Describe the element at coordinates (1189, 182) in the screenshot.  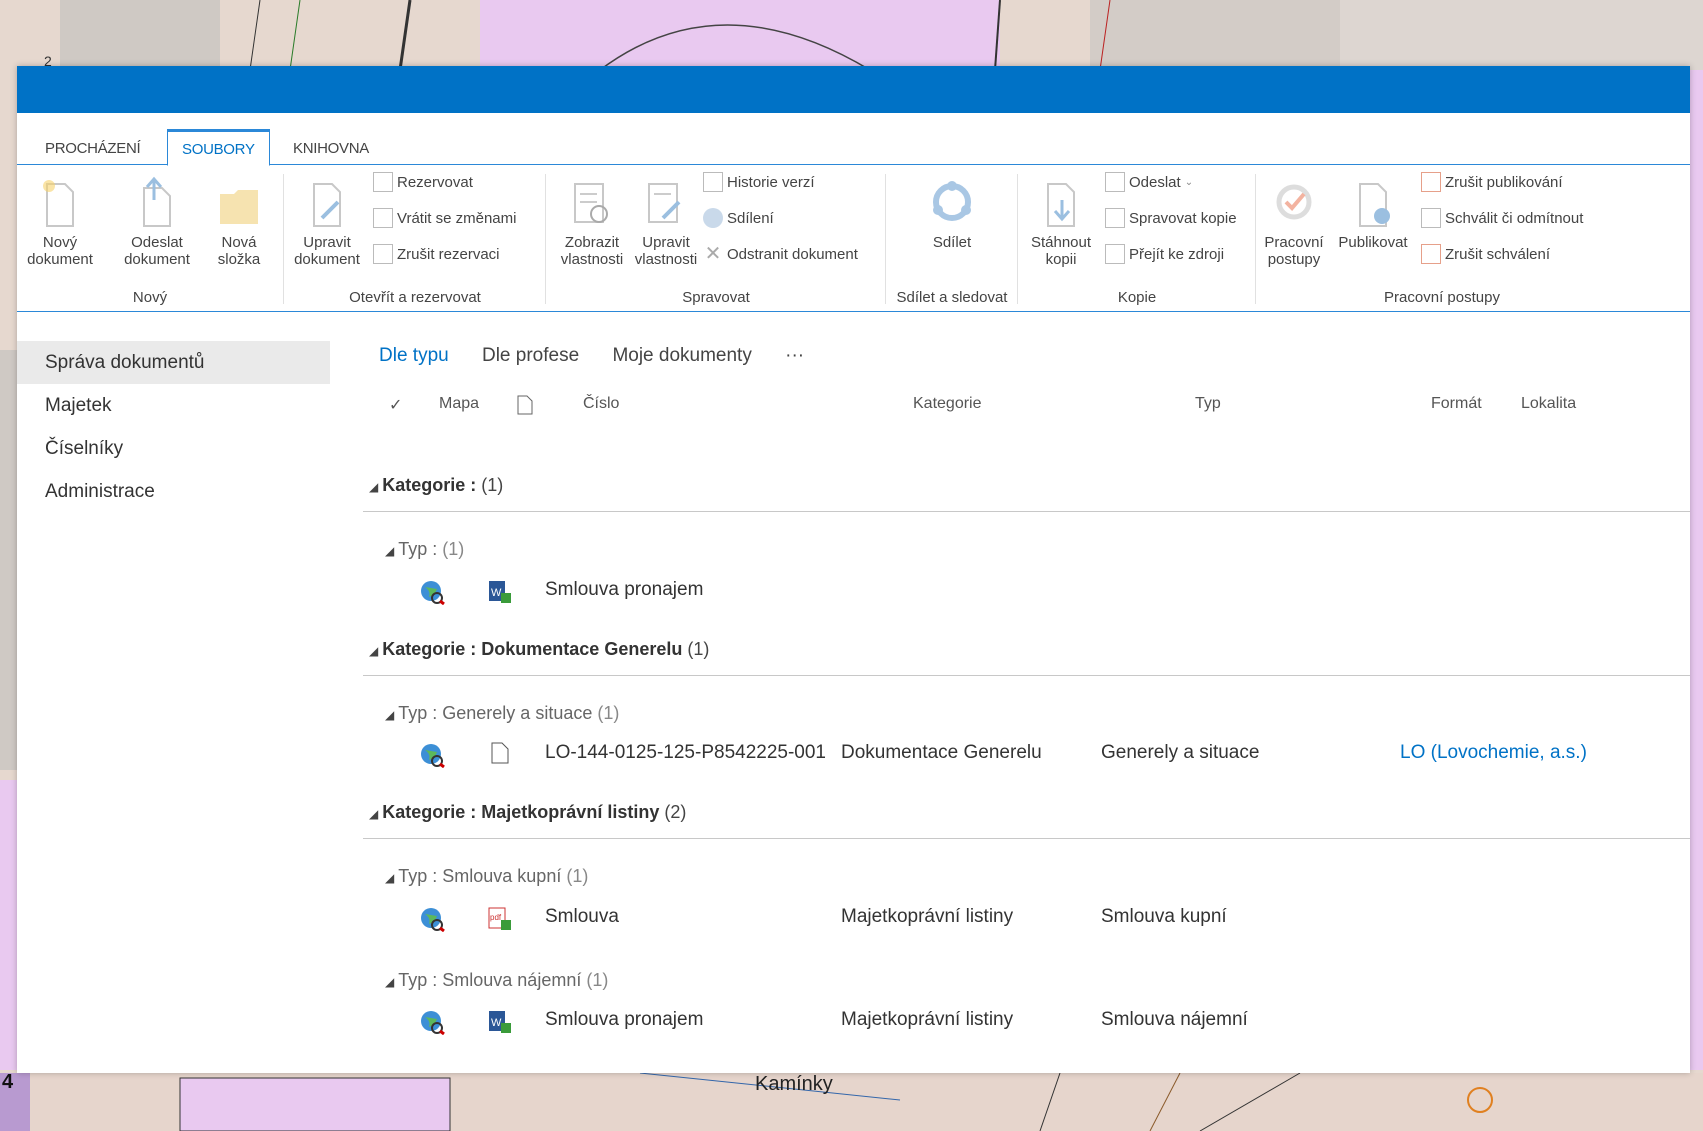
I see `dropdown-arrow-icon: ⌄` at that location.